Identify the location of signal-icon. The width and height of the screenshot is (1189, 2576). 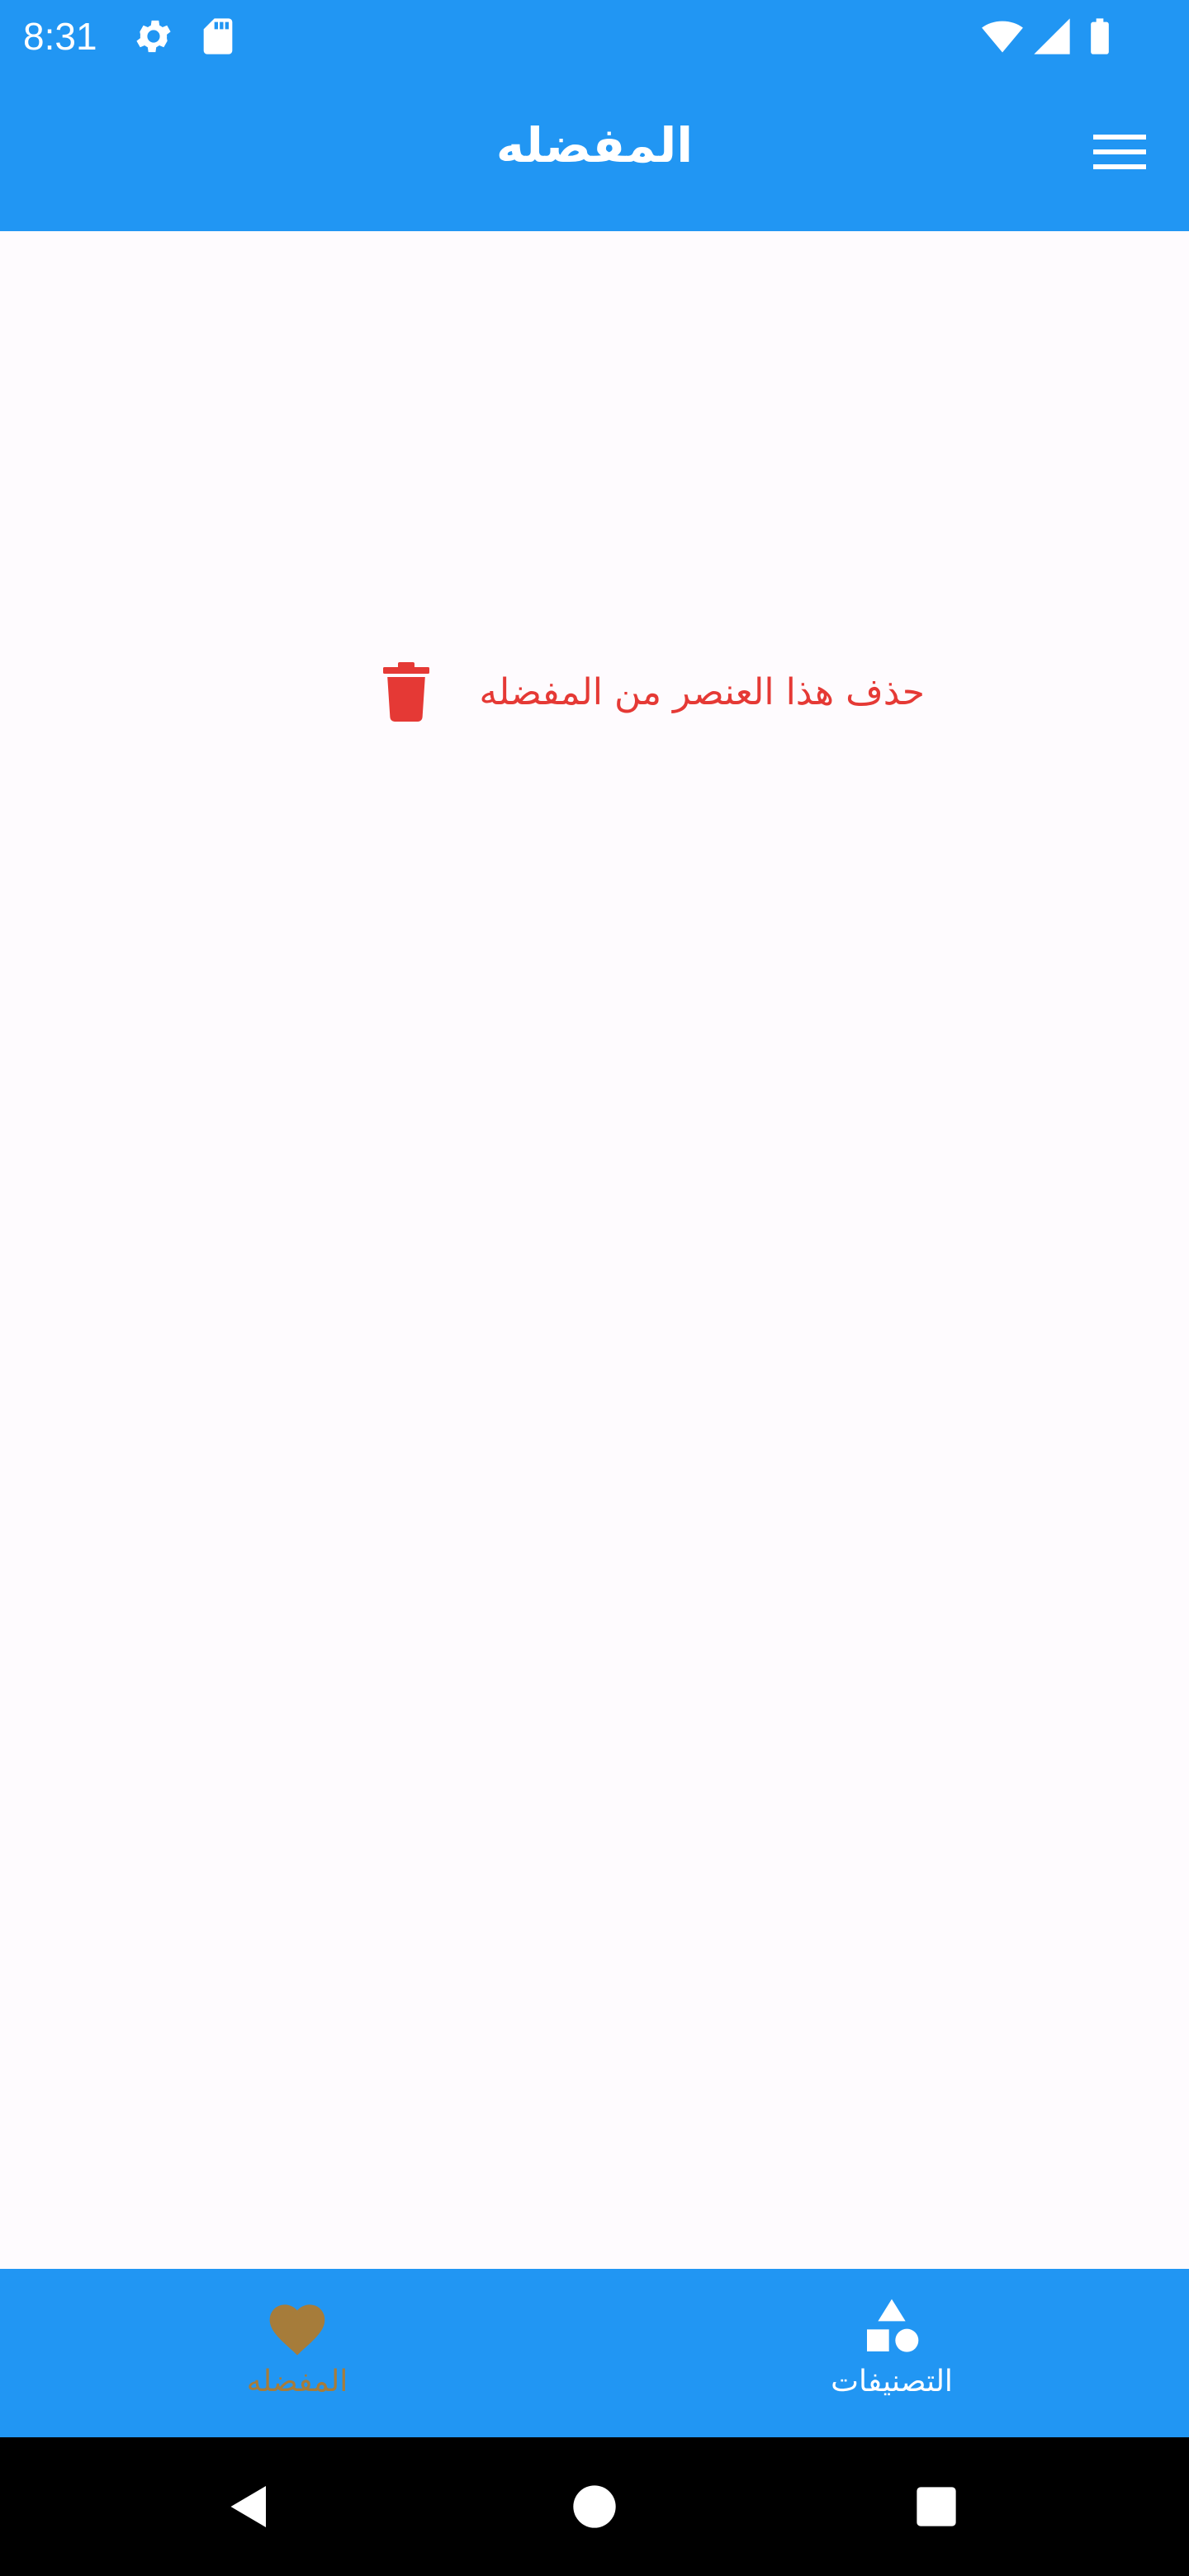
(1051, 36).